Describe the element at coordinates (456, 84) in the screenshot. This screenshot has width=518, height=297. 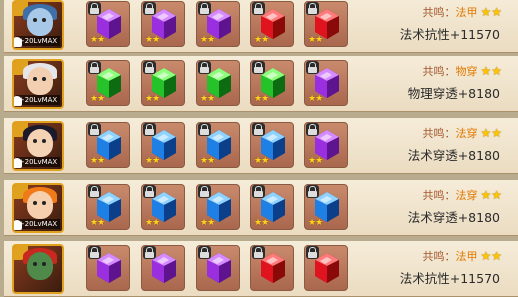
I see `resonance-info: 共鸣：物穿 ★★ 物理穿透+8180` at that location.